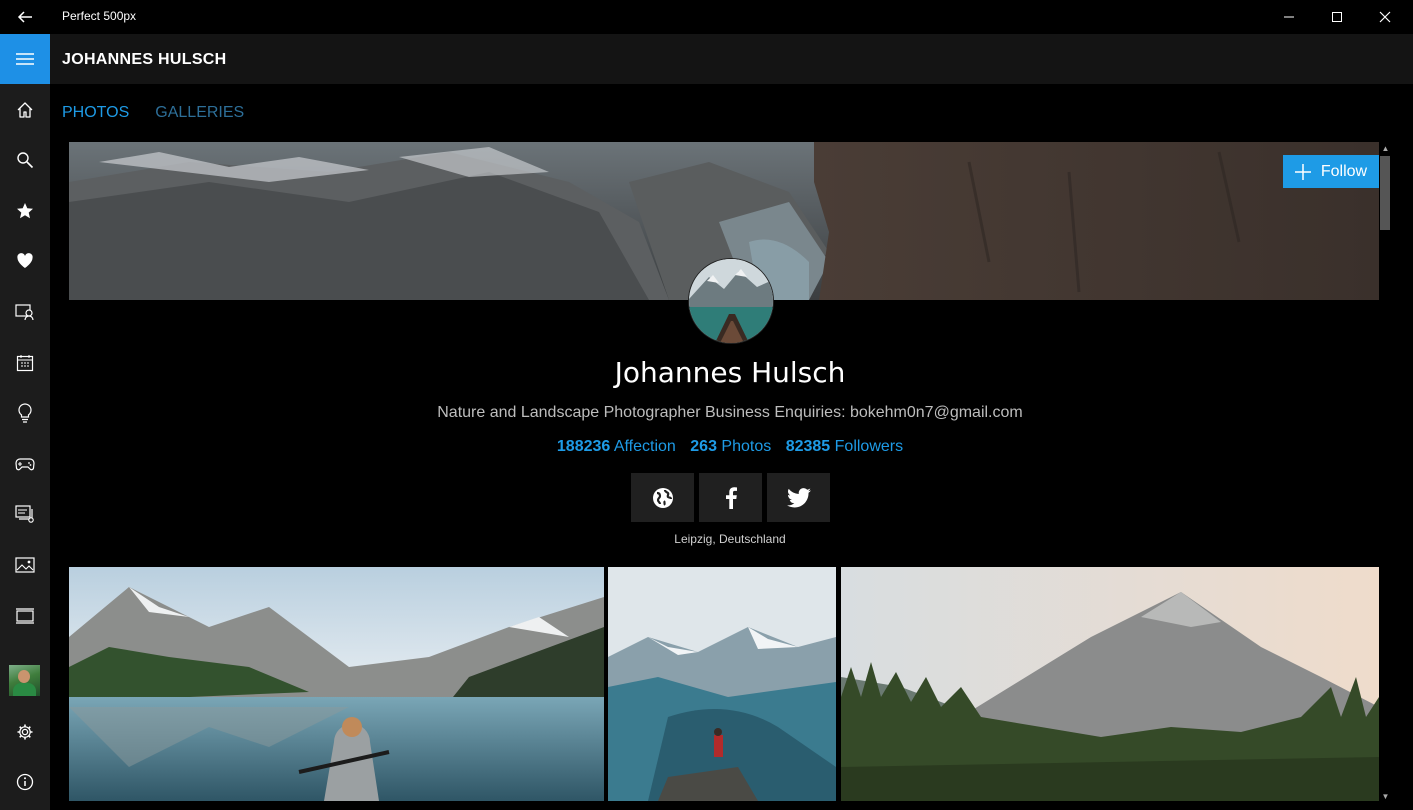 This screenshot has height=810, width=1413. What do you see at coordinates (199, 113) in the screenshot?
I see `tab-galleries: GALLERIES` at bounding box center [199, 113].